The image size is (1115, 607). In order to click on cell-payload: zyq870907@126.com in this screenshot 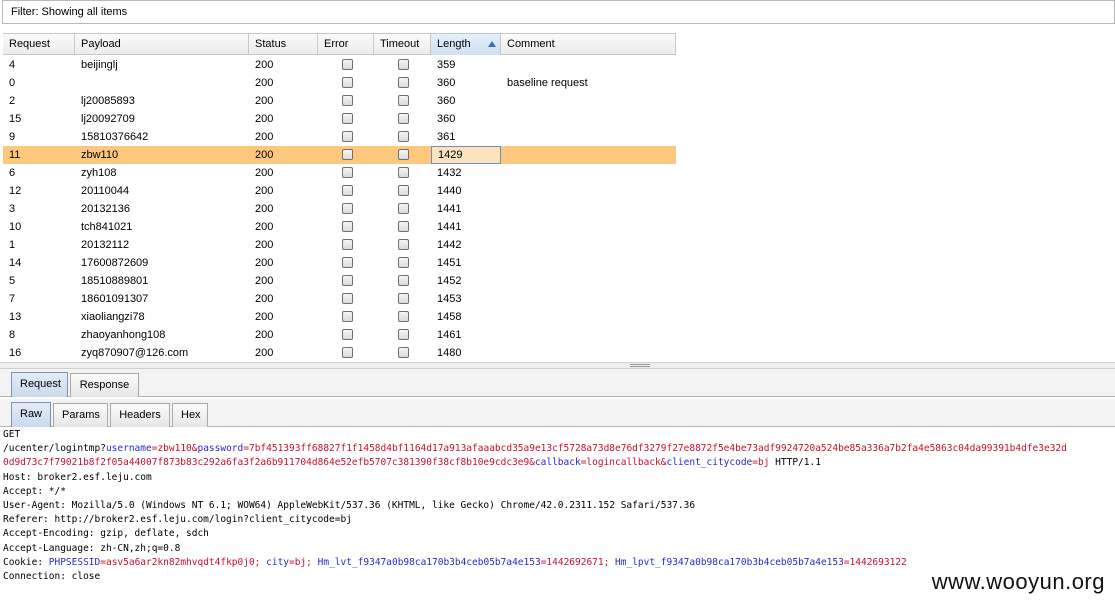, I will do `click(135, 353)`.